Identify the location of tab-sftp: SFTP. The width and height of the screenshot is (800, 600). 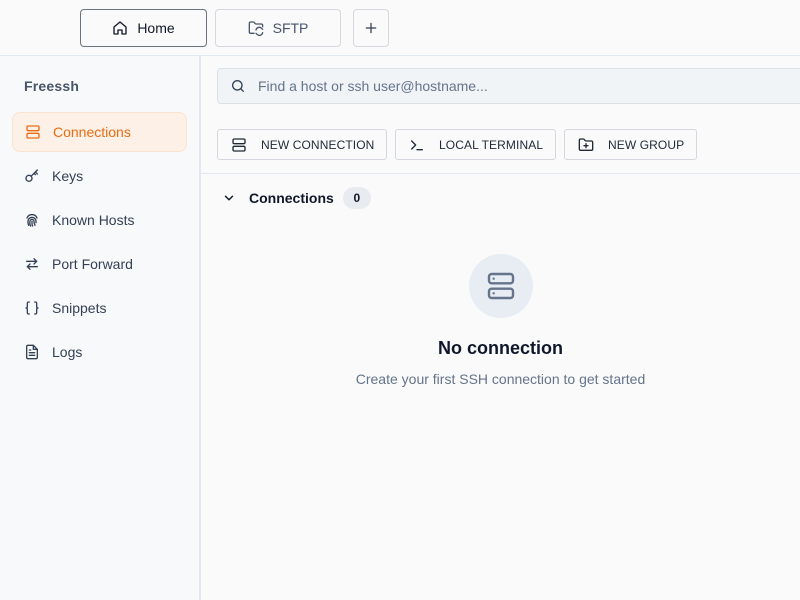
(278, 28).